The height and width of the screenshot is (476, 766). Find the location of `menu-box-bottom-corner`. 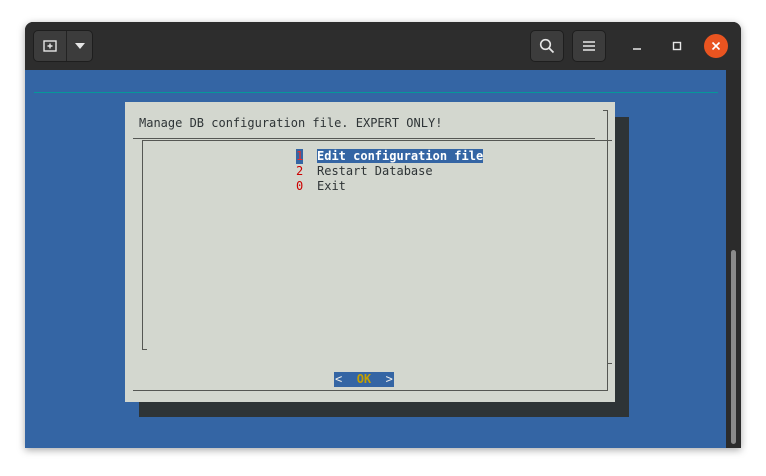

menu-box-bottom-corner is located at coordinates (144, 349).